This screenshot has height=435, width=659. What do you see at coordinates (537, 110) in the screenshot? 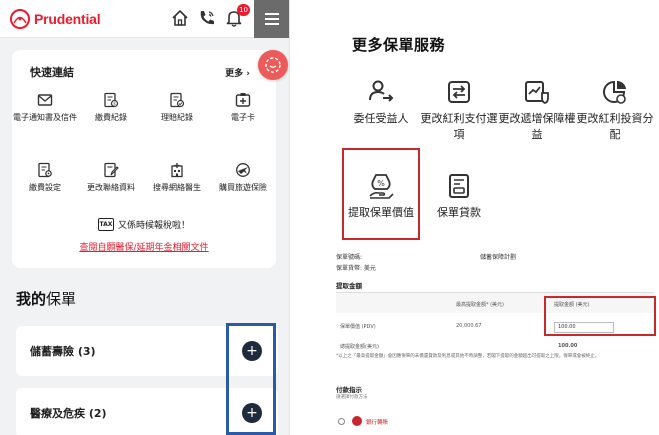
I see `service-increase-protection: 更改遞增保障權益` at bounding box center [537, 110].